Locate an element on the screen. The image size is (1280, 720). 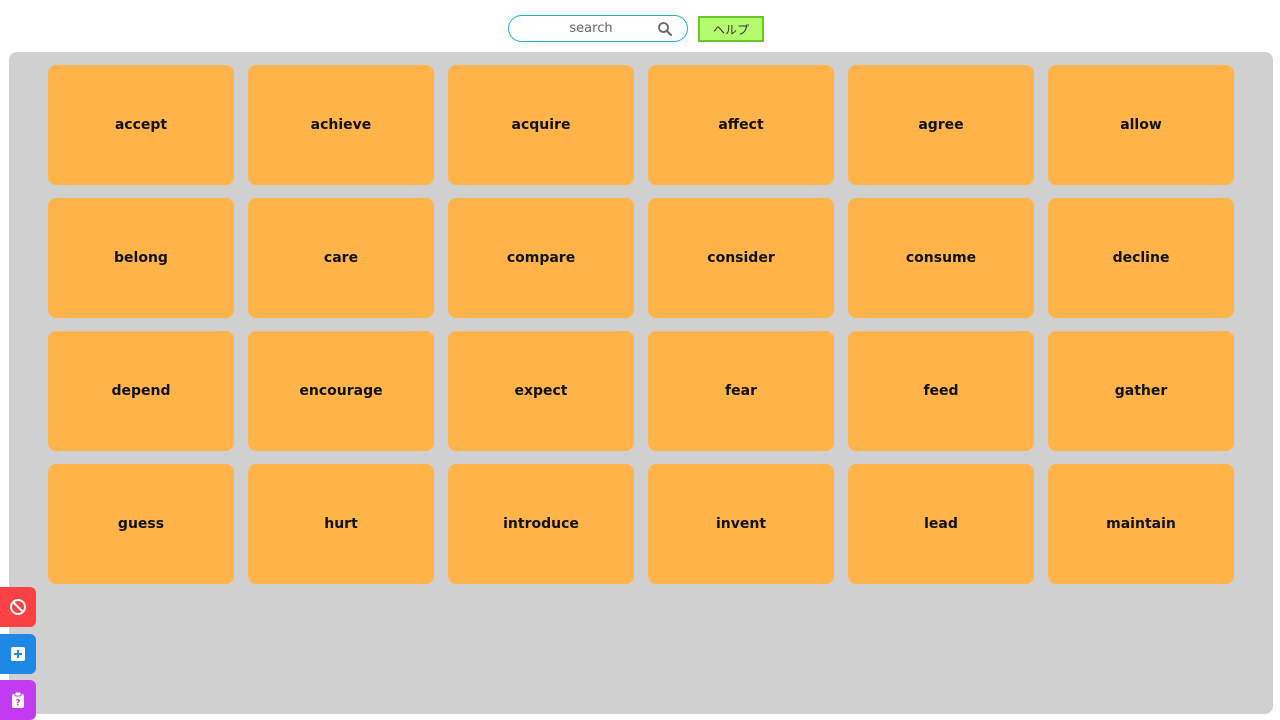
word-card-label: expect is located at coordinates (541, 391).